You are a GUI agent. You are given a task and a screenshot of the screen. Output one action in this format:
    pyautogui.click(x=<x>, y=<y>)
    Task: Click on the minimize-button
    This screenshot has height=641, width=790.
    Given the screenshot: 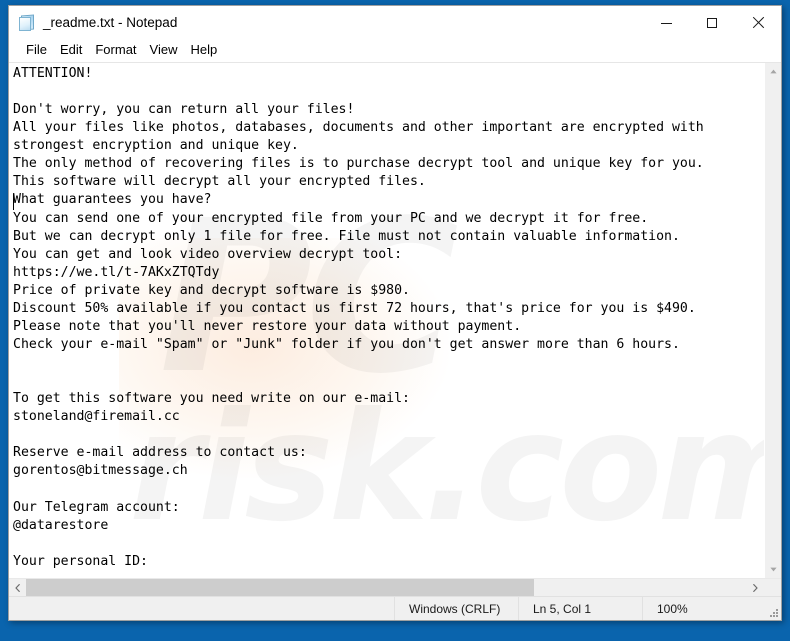 What is the action you would take?
    pyautogui.click(x=666, y=23)
    